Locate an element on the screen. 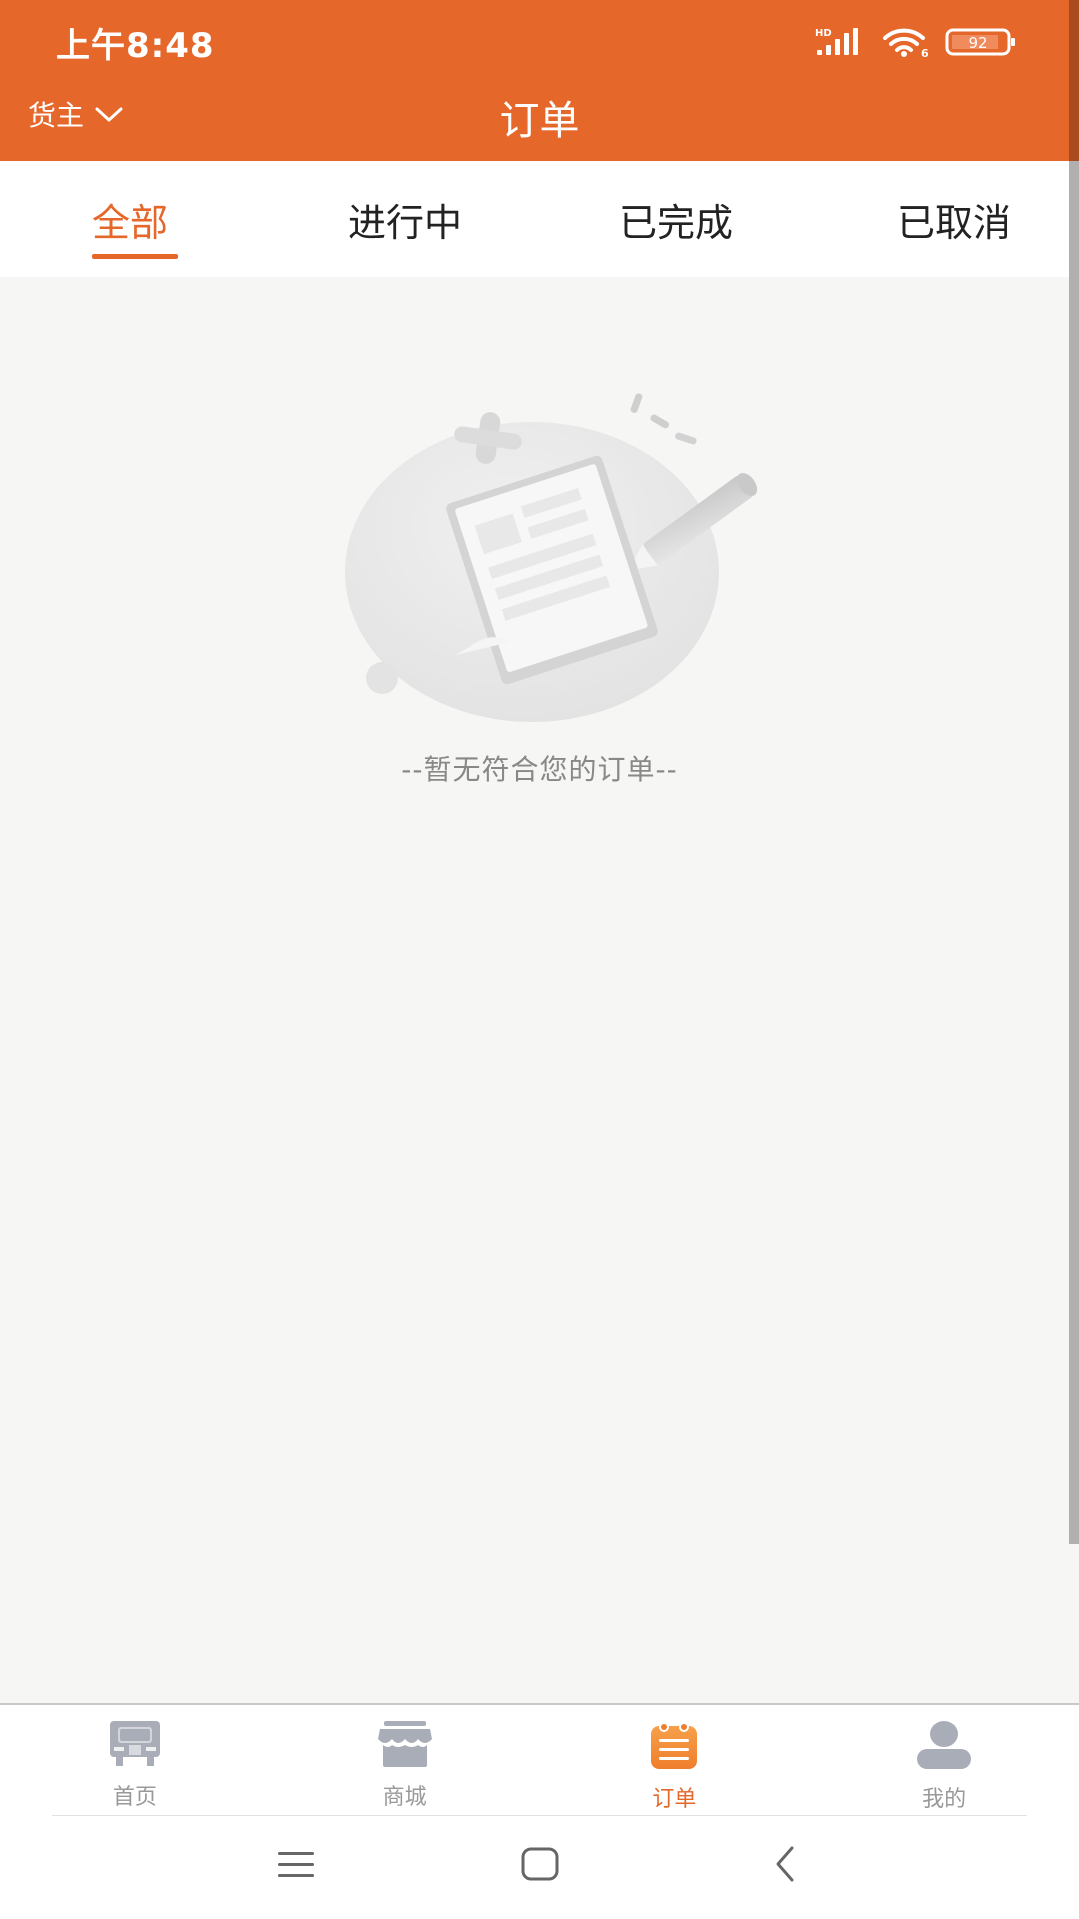 This screenshot has width=1079, height=1919. tab-label: 已取消 is located at coordinates (953, 222).